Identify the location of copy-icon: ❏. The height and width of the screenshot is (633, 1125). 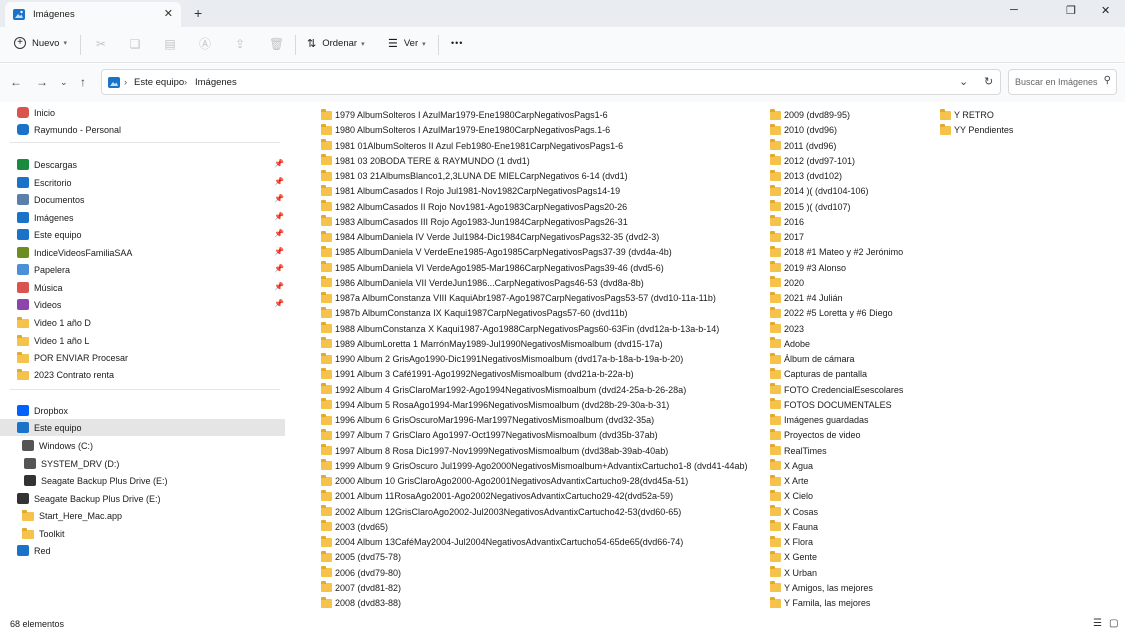
(135, 44).